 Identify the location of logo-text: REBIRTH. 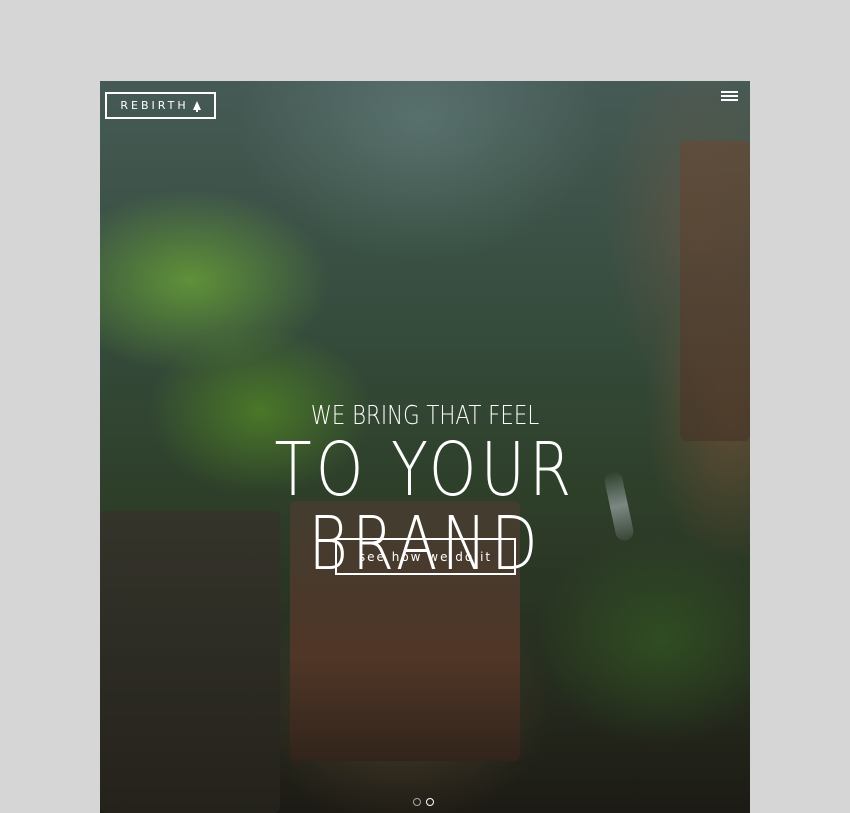
(154, 105).